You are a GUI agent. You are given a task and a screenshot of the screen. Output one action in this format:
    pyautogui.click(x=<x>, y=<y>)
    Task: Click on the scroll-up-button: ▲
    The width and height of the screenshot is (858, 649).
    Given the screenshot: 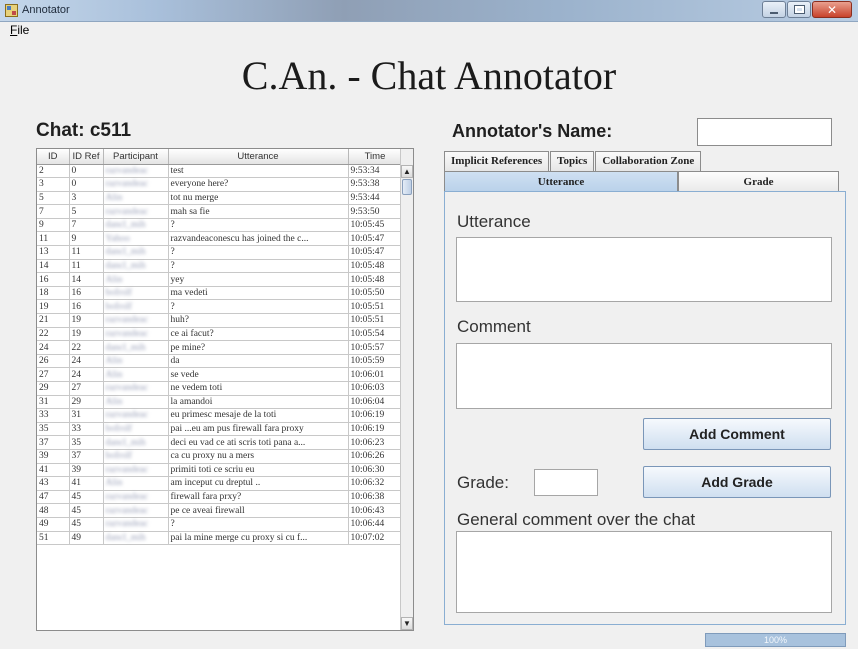 What is the action you would take?
    pyautogui.click(x=407, y=171)
    